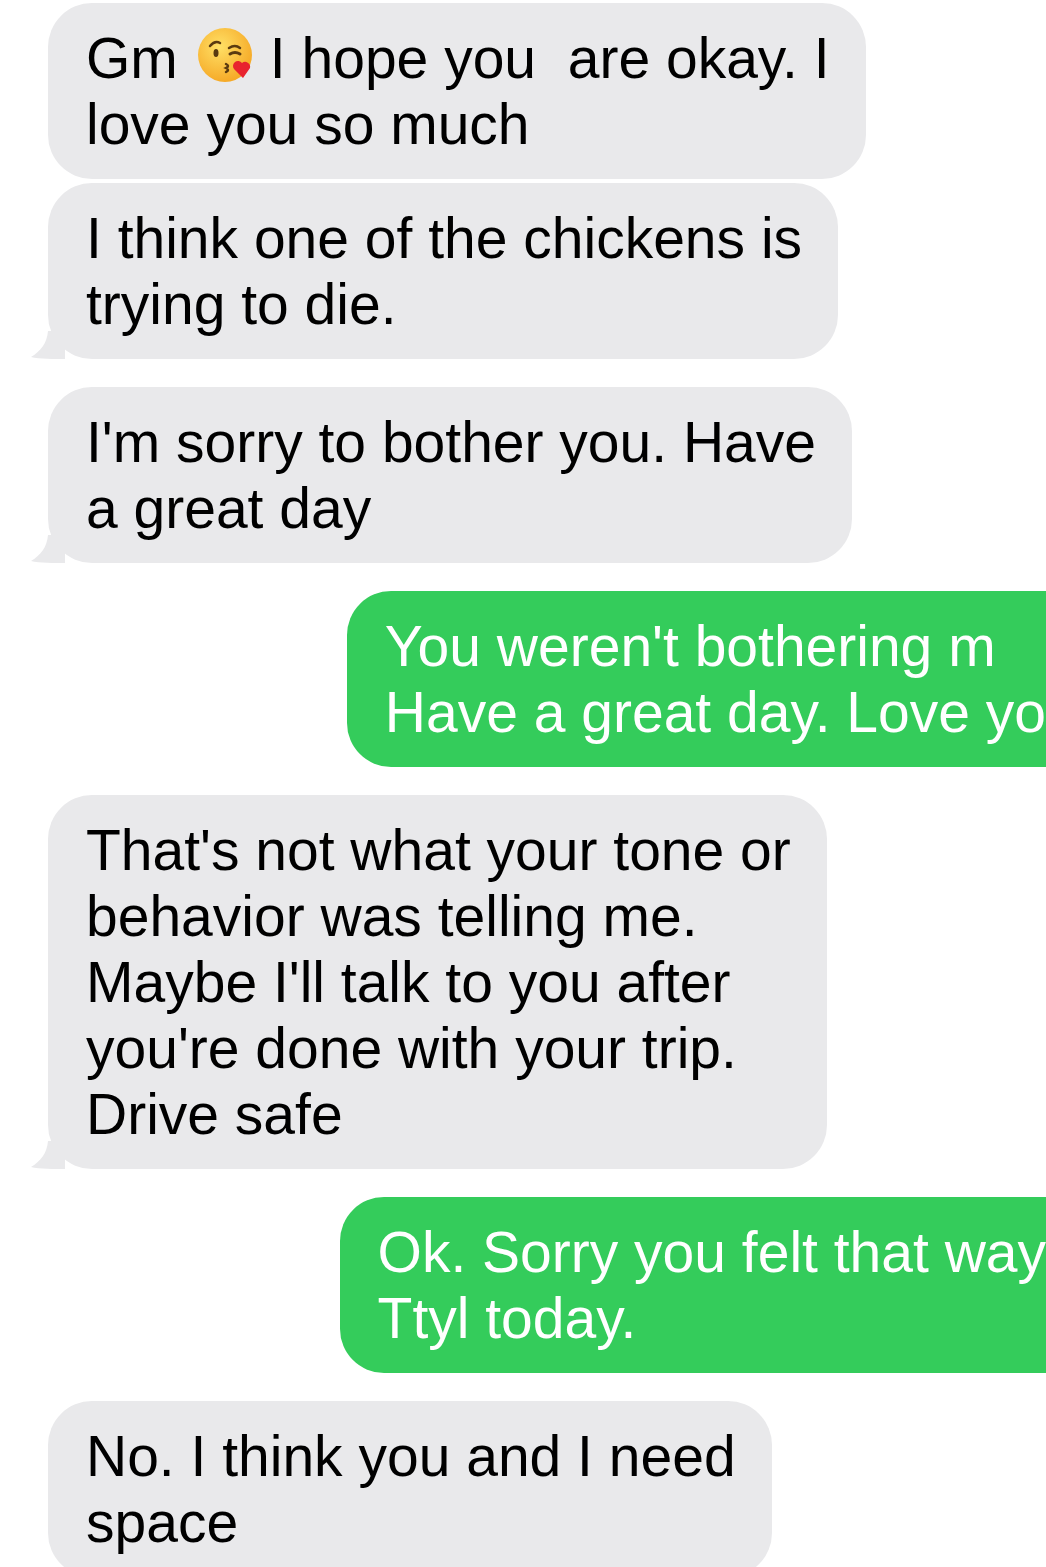  Describe the element at coordinates (451, 475) in the screenshot. I see `message-text: I'm sorry to bother you. Have a great day` at that location.